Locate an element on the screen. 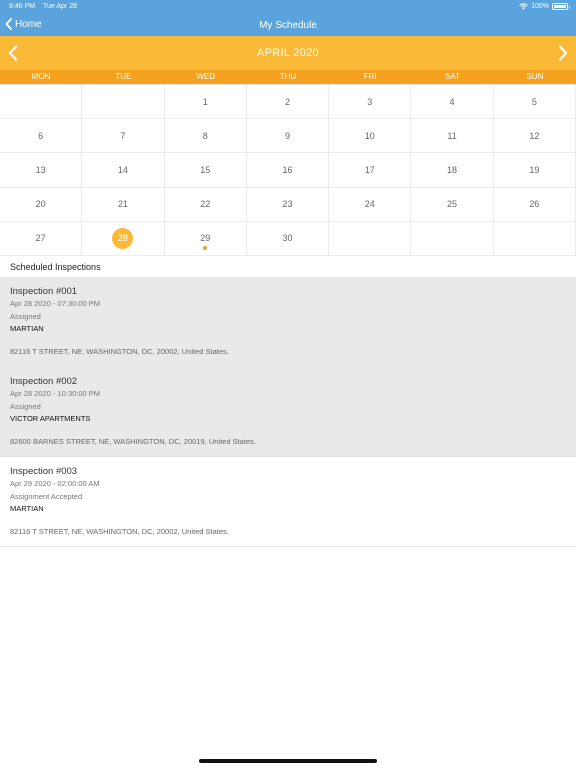 The width and height of the screenshot is (576, 768). battery-icon is located at coordinates (561, 6).